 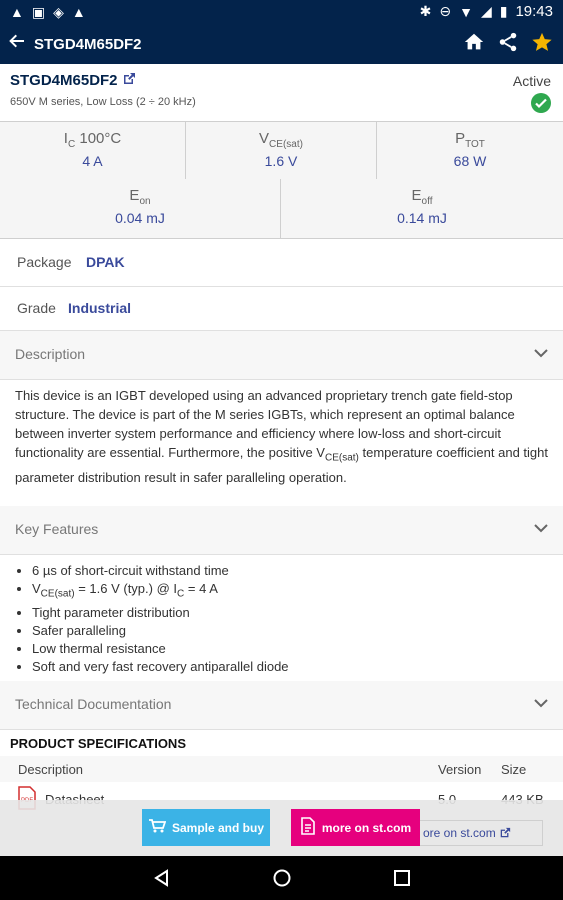 I want to click on spec-col-size: Size, so click(x=514, y=769).